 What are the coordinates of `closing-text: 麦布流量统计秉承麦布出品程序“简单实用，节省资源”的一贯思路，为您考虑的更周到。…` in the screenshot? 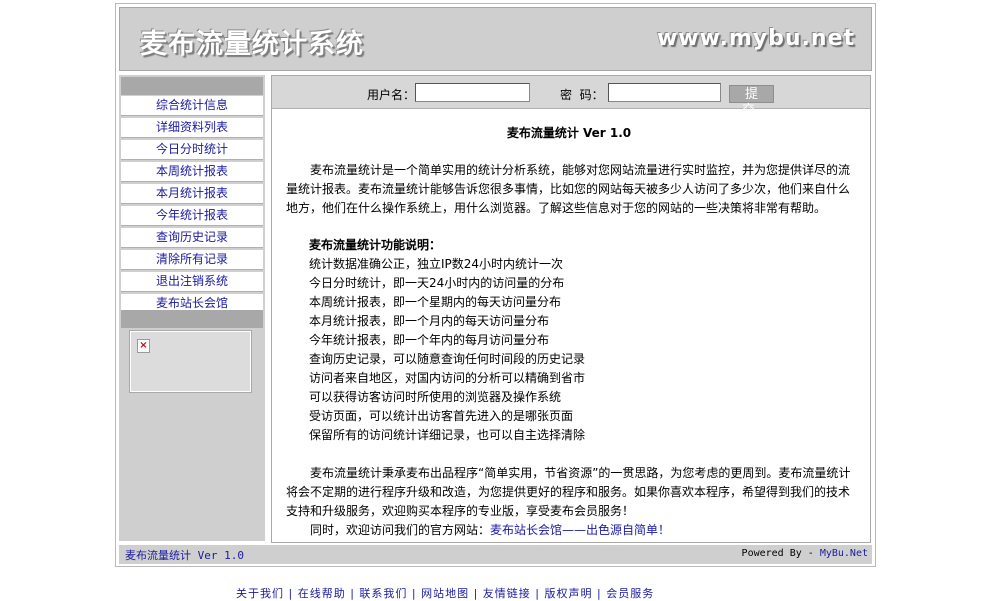 It's located at (568, 492).